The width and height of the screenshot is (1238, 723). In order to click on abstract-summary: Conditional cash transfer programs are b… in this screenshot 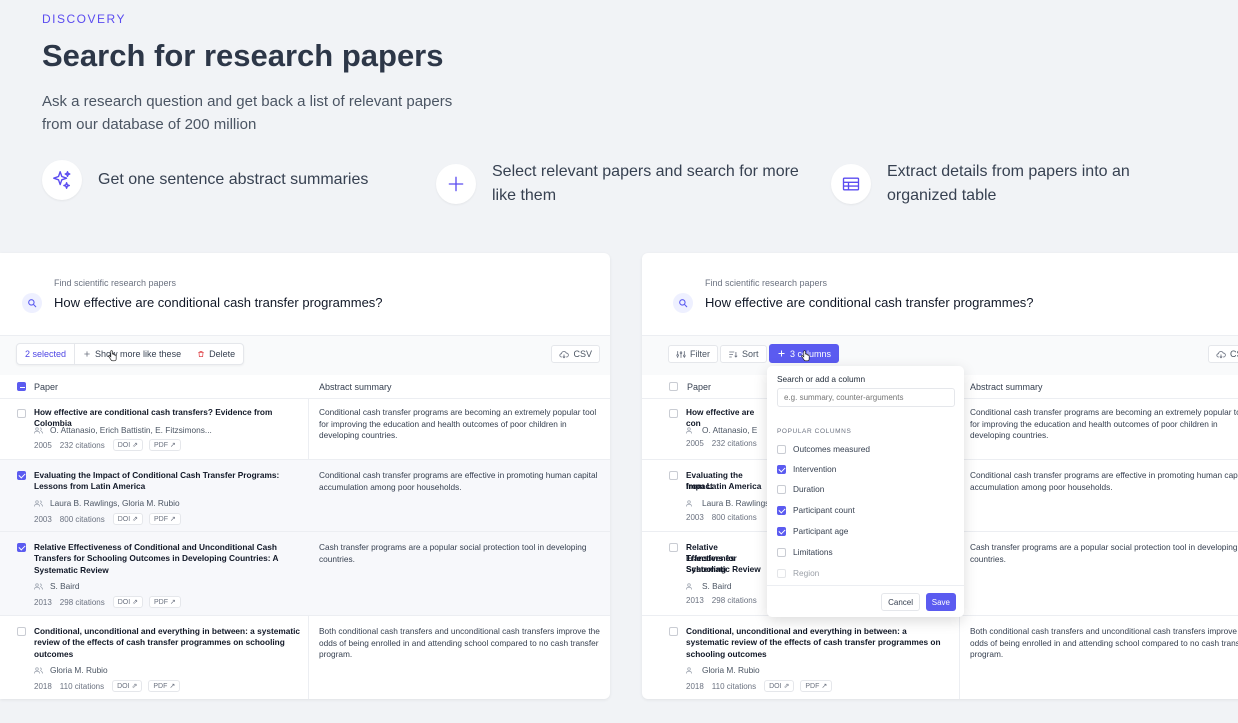, I will do `click(458, 424)`.